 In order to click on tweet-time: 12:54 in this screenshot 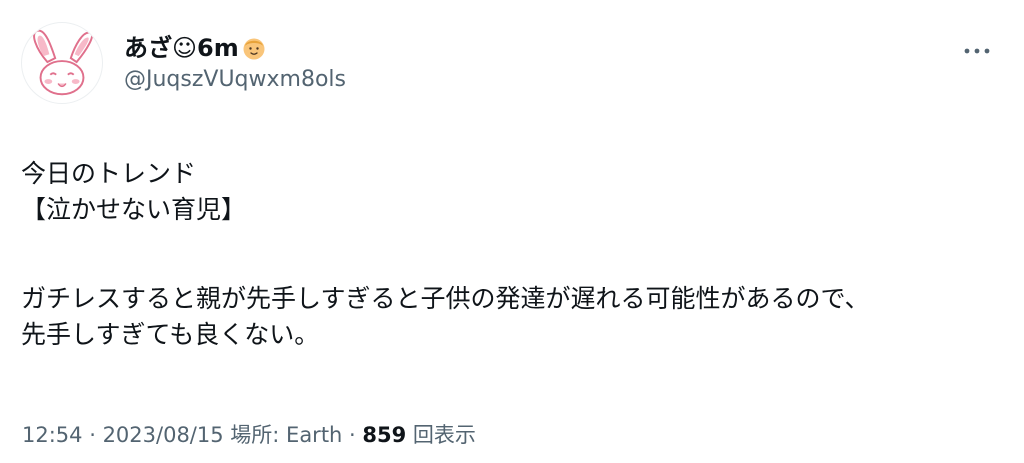, I will do `click(52, 435)`.